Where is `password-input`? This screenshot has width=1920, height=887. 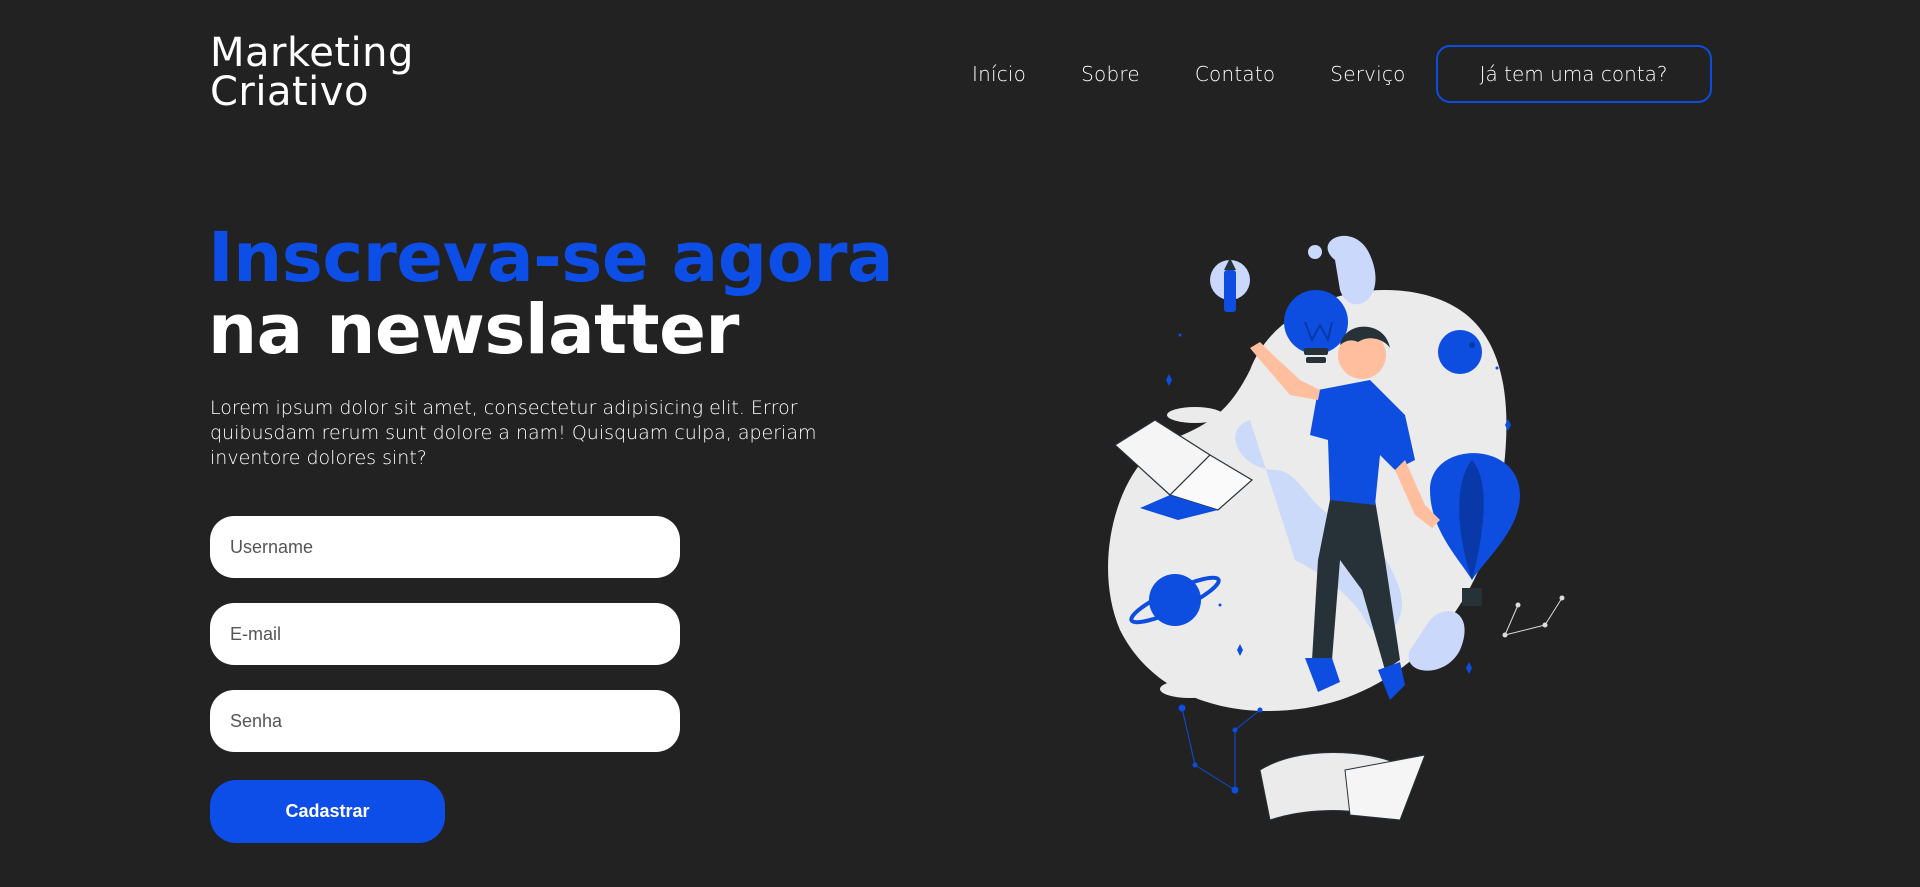
password-input is located at coordinates (445, 721).